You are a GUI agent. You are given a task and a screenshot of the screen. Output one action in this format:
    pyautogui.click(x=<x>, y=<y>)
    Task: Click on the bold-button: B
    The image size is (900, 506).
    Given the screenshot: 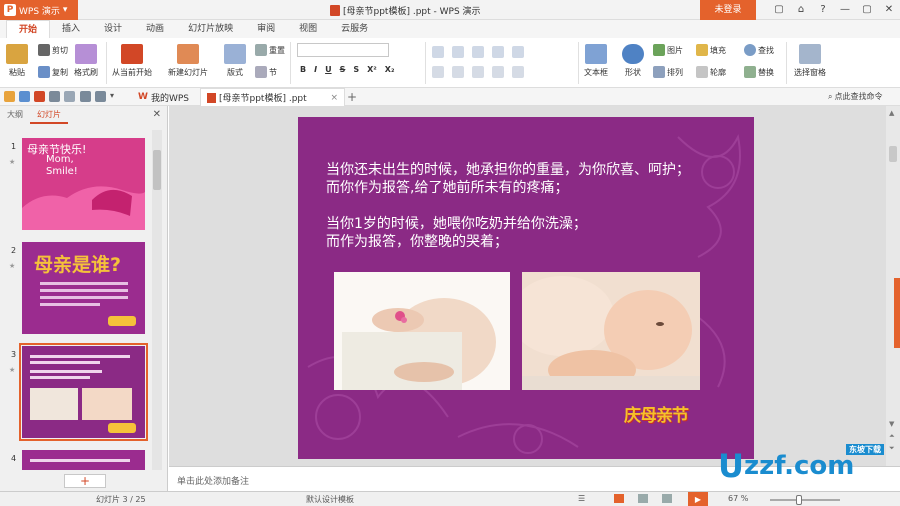 What is the action you would take?
    pyautogui.click(x=303, y=69)
    